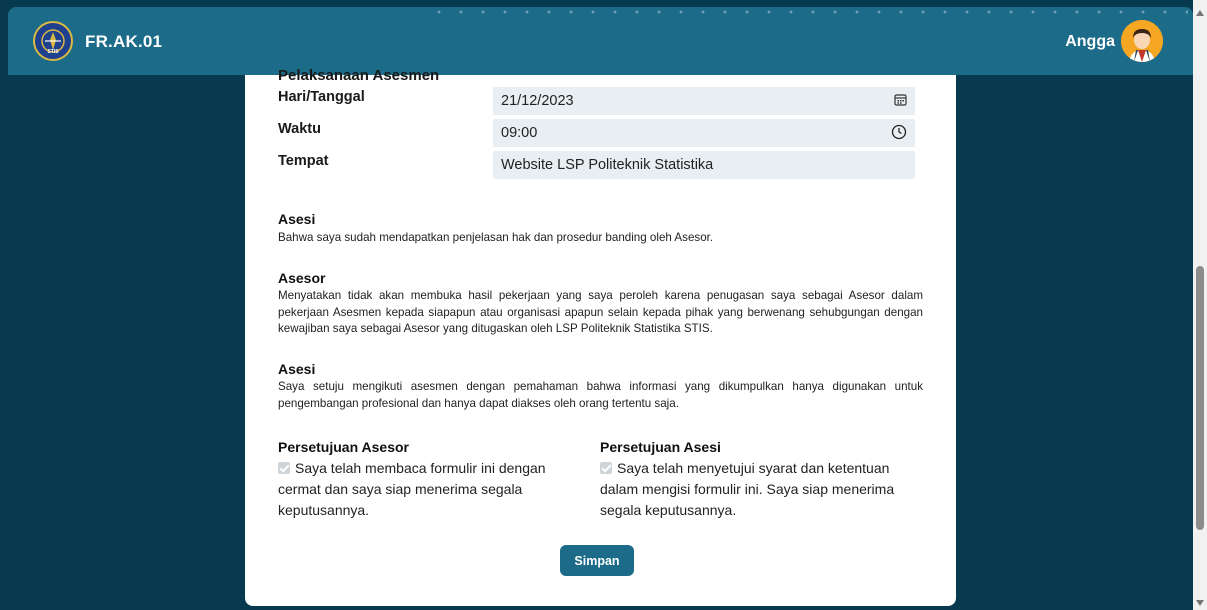  I want to click on vertical-scrollbar, so click(1200, 305).